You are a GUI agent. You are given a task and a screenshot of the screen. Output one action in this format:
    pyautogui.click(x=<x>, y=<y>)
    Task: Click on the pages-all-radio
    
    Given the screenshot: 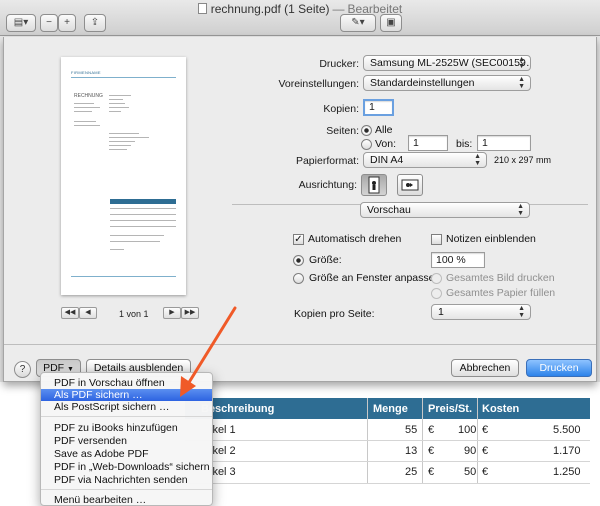 What is the action you would take?
    pyautogui.click(x=366, y=130)
    